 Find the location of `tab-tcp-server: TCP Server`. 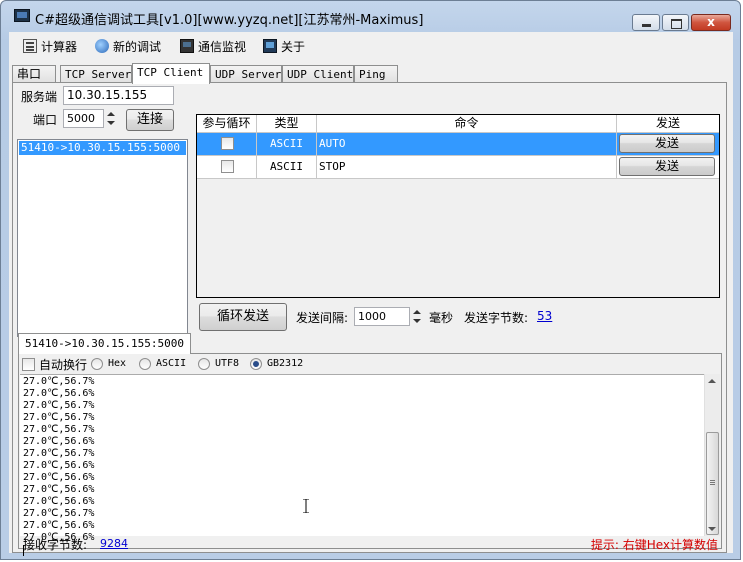

tab-tcp-server: TCP Server is located at coordinates (96, 74).